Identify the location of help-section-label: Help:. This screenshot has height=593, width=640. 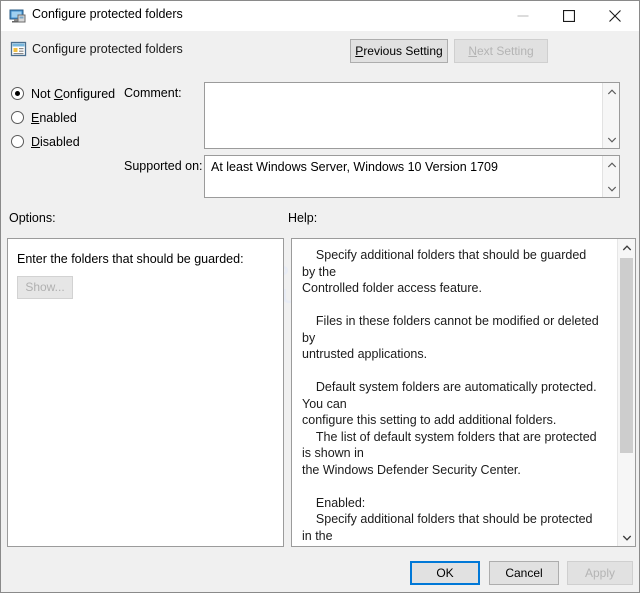
(303, 218).